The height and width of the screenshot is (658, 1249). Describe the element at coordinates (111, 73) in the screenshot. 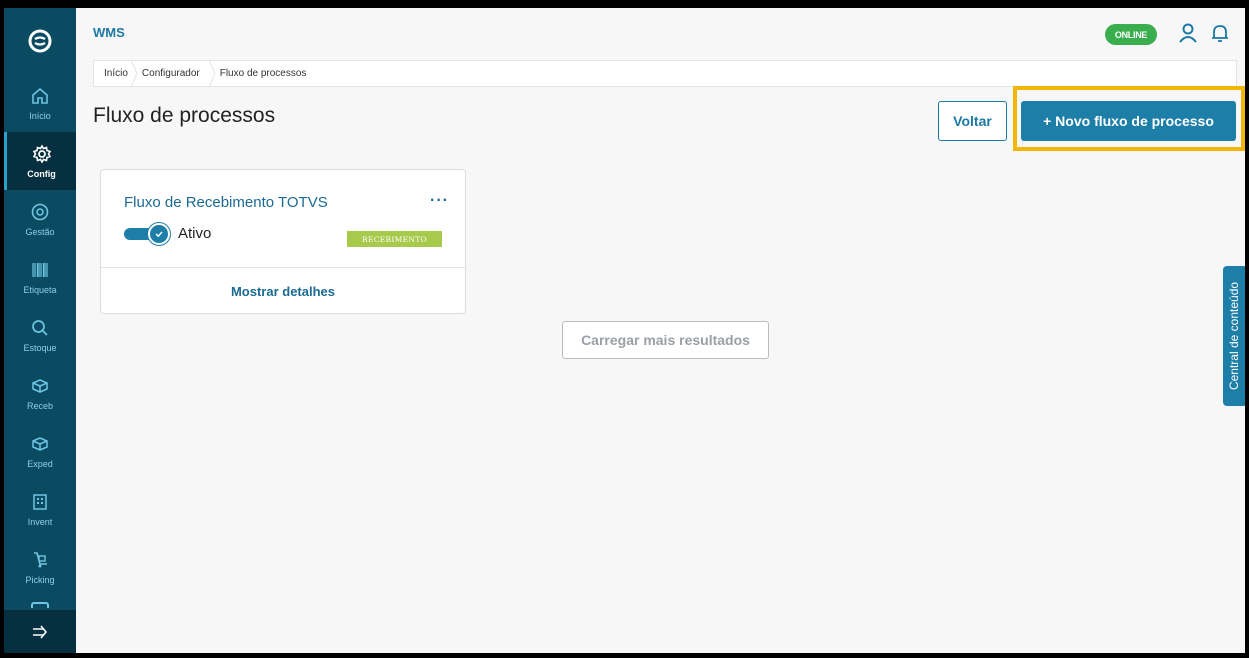

I see `breadcrumb-item-inicio: Início` at that location.